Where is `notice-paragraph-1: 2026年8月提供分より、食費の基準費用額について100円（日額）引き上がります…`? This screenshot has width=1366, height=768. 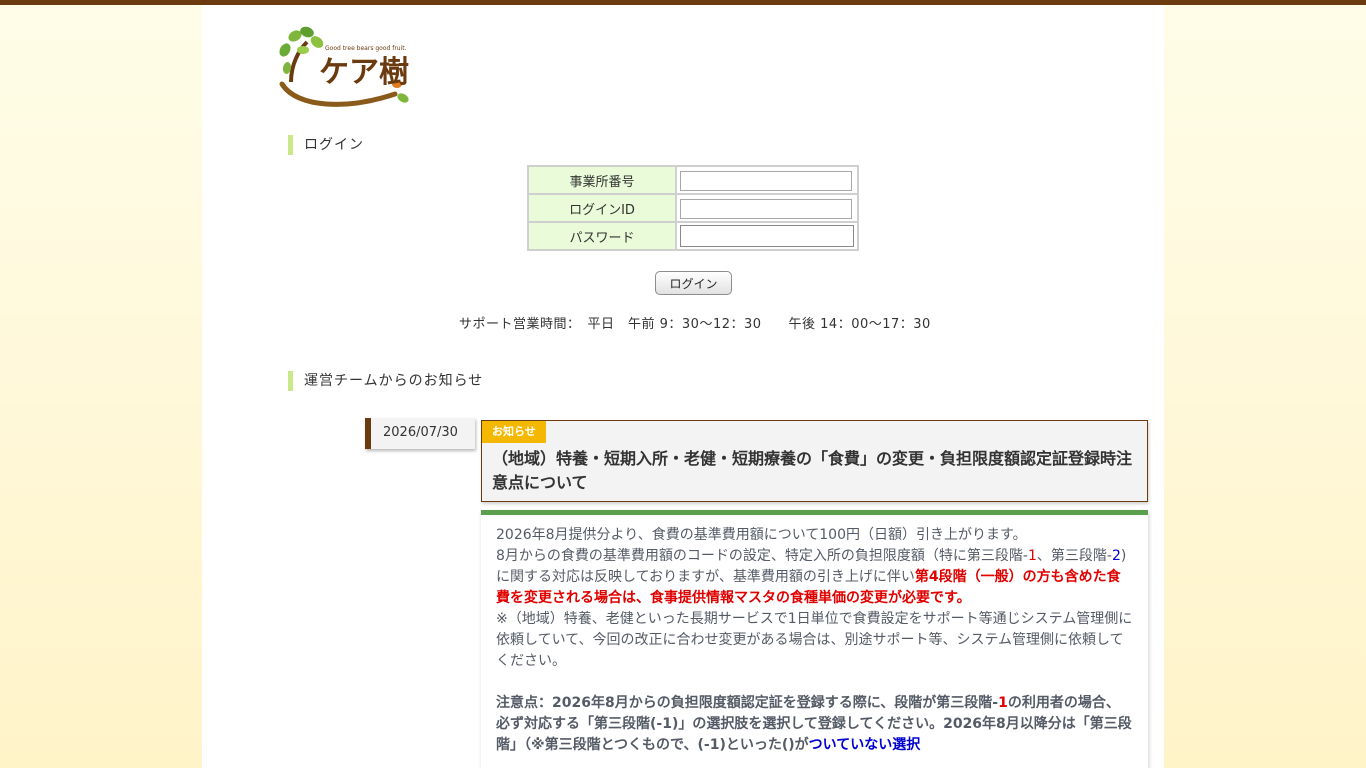 notice-paragraph-1: 2026年8月提供分より、食費の基準費用額について100円（日額）引き上がります… is located at coordinates (761, 535).